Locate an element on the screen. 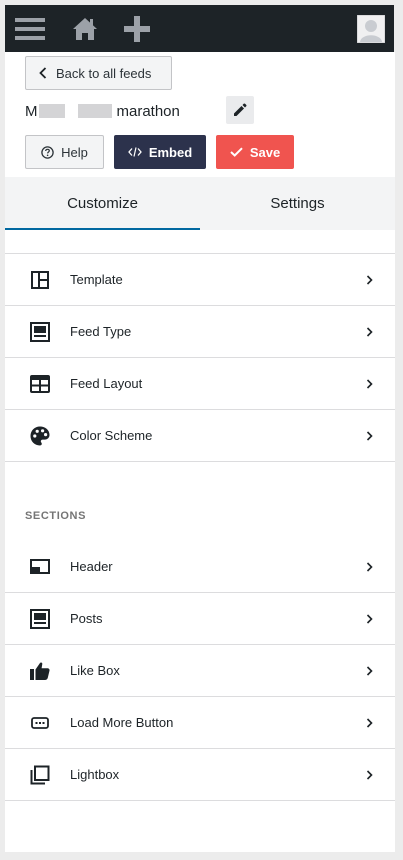 The height and width of the screenshot is (860, 403). section-load-more-button: Load More Button is located at coordinates (200, 723).